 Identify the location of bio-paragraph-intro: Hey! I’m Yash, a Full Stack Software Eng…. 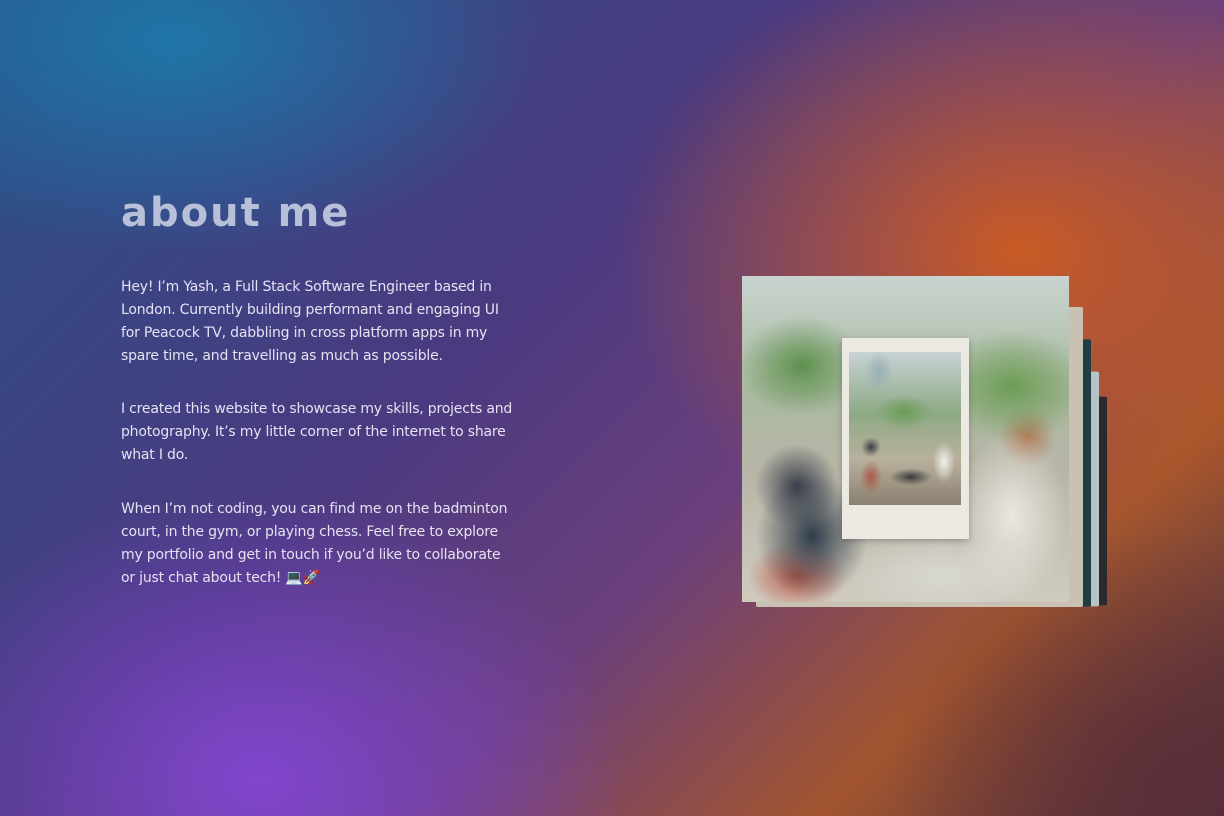
(310, 321).